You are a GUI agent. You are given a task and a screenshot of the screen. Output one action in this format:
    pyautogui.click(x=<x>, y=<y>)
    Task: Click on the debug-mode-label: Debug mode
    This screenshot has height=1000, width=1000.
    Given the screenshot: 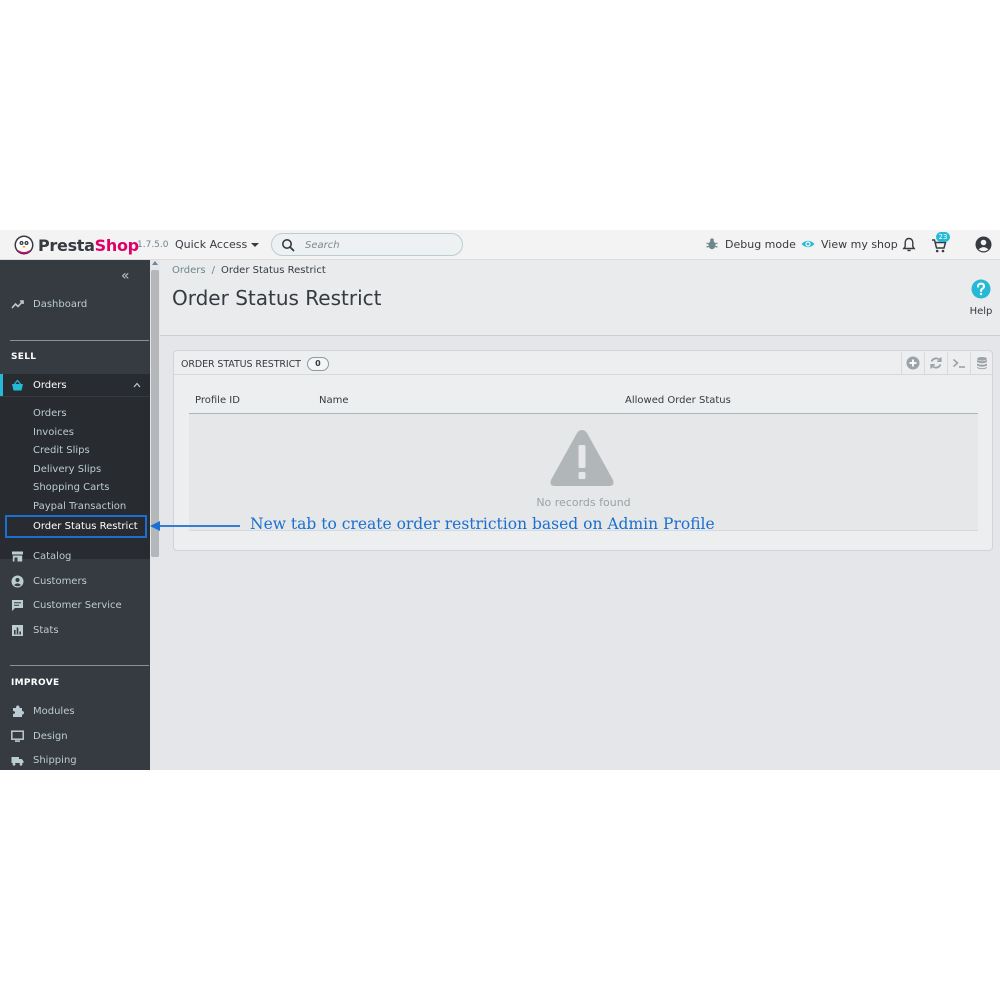 What is the action you would take?
    pyautogui.click(x=760, y=244)
    